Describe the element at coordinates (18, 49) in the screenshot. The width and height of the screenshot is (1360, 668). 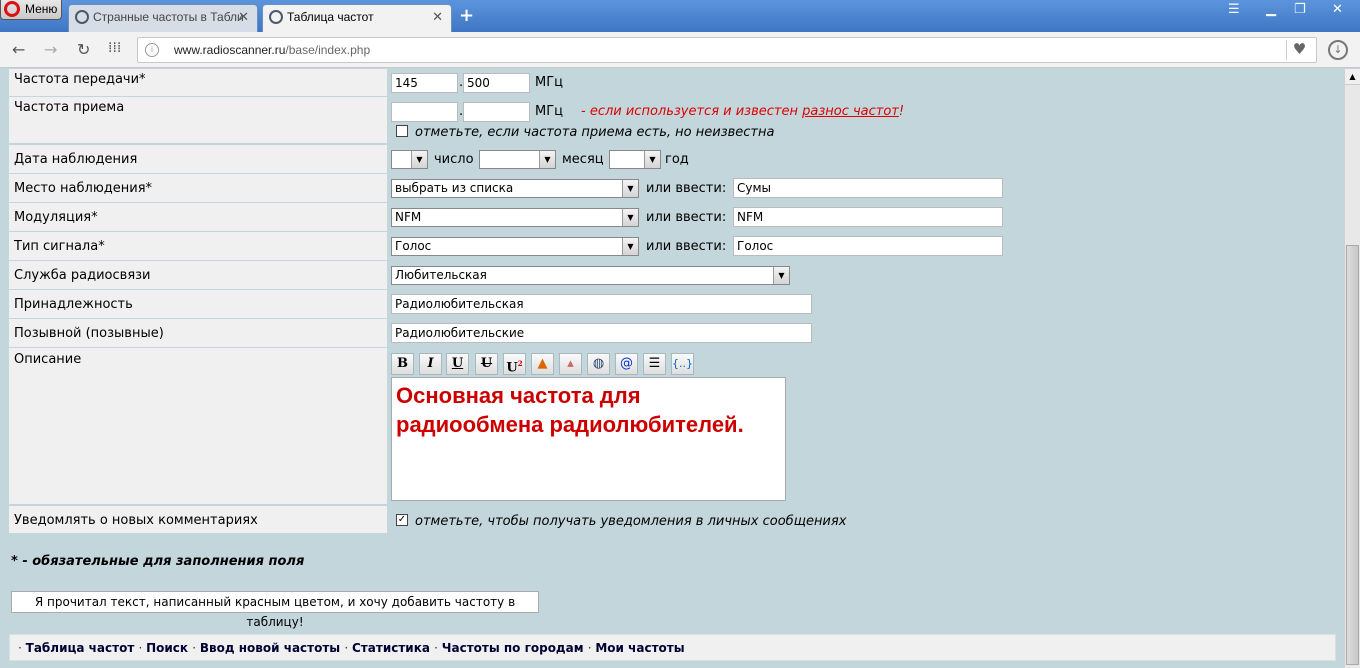
I see `back-icon: ←` at that location.